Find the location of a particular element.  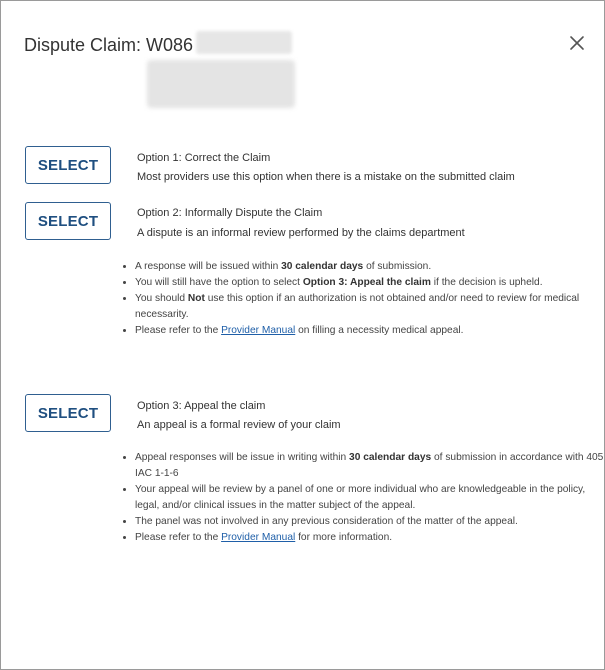

option-3-title: Option 3: Appeal the claim is located at coordinates (201, 406).